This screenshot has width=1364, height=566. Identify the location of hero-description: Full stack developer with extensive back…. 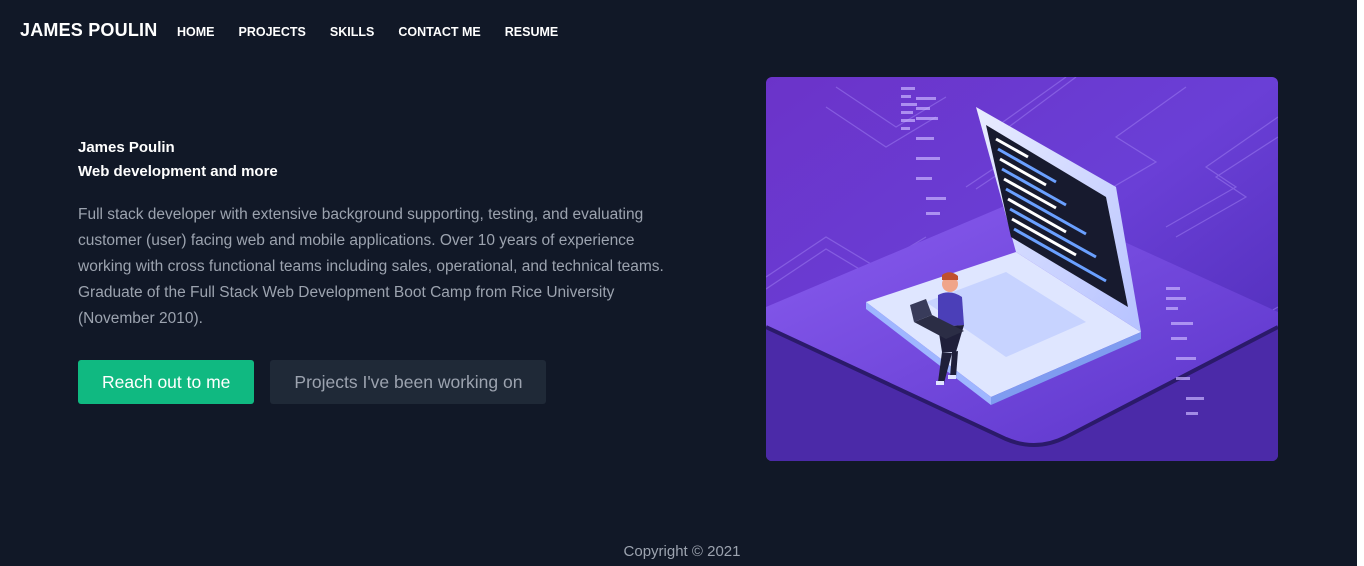
(371, 266).